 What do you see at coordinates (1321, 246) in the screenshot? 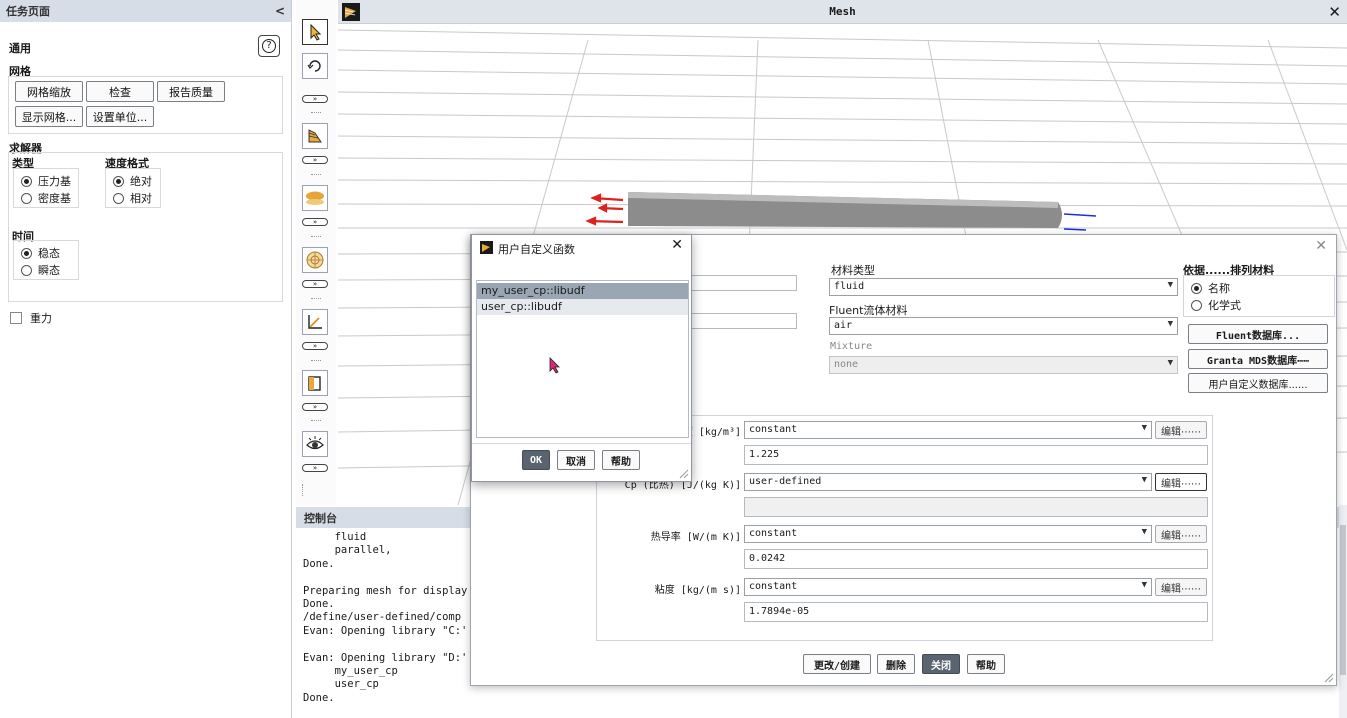
I see `materials-close-icon: ✕` at bounding box center [1321, 246].